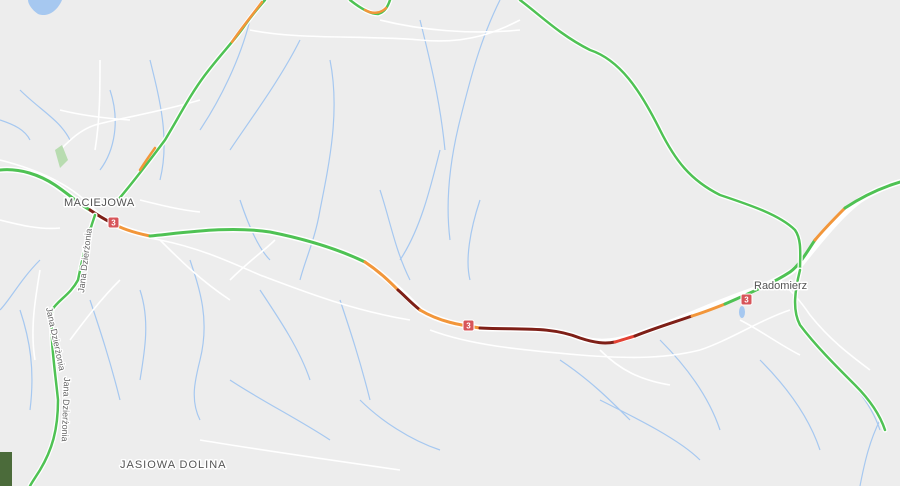 The image size is (900, 486). Describe the element at coordinates (99, 203) in the screenshot. I see `place-label-maciejowa: MACIEJOWA` at that location.